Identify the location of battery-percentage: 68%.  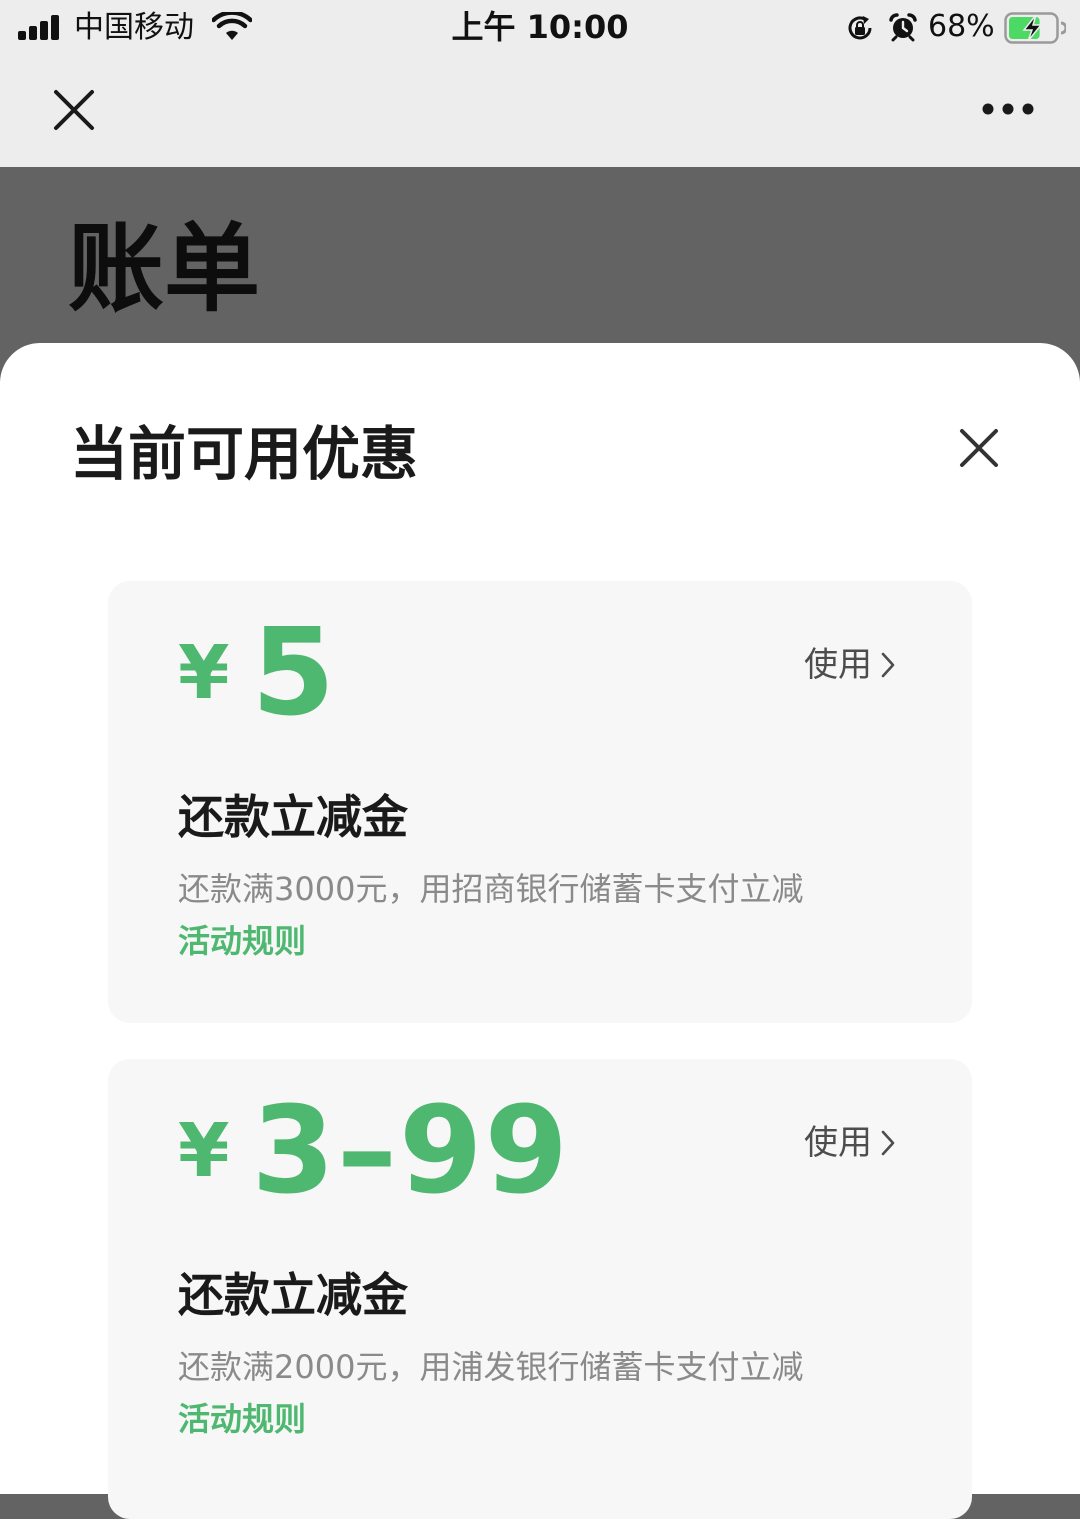
(961, 26).